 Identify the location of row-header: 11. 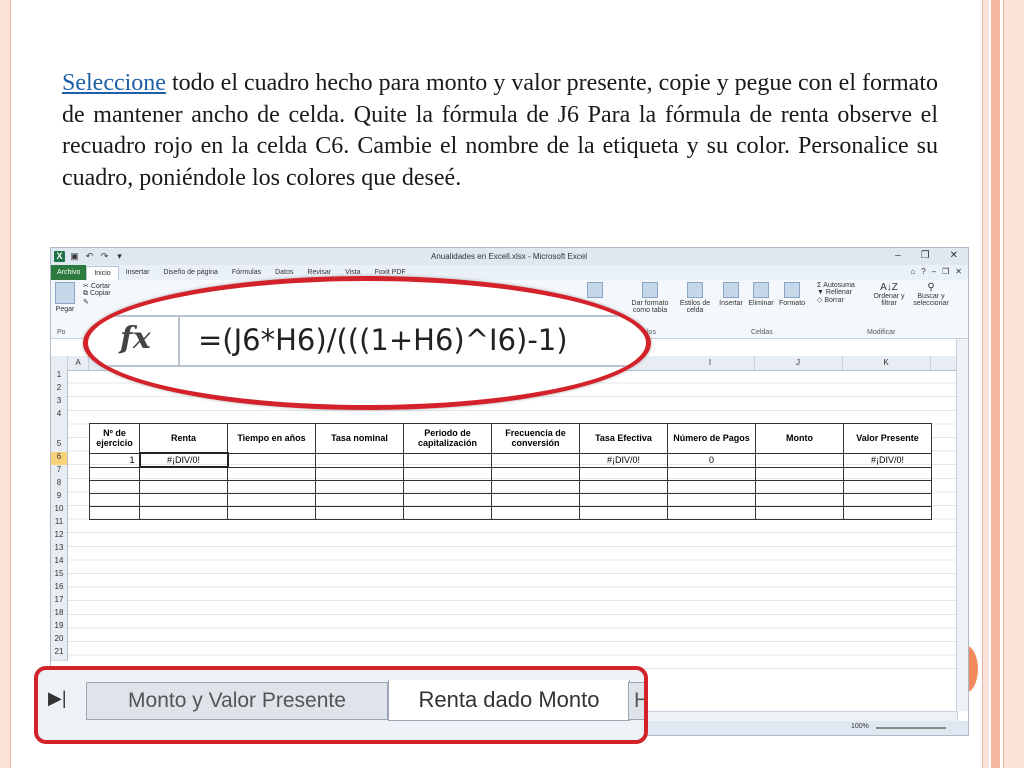
(59, 524).